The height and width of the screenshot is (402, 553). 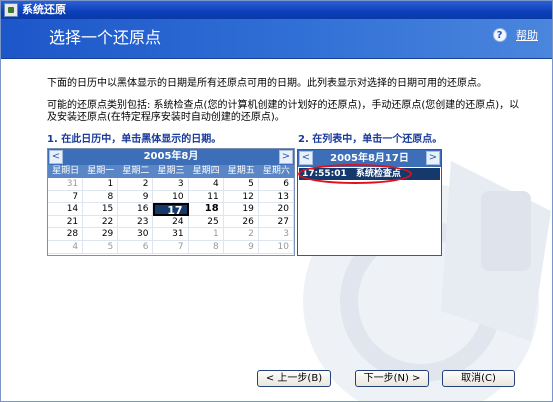 I want to click on calendar-day: 20, so click(x=276, y=209).